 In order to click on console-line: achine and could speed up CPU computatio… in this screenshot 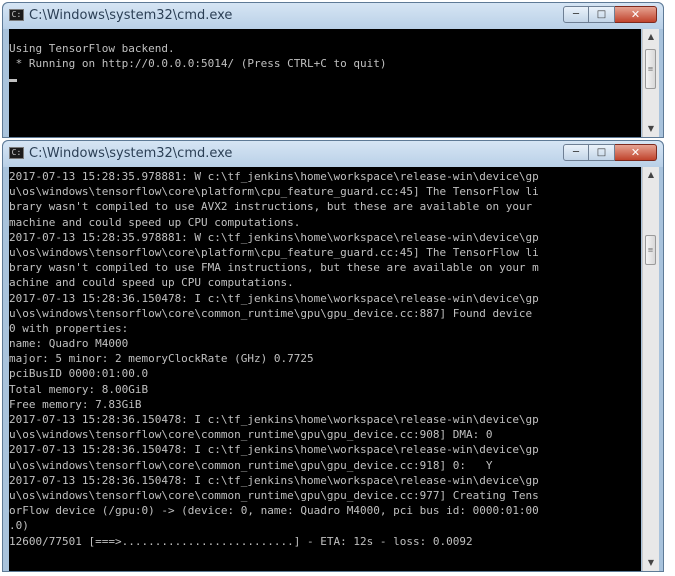, I will do `click(151, 283)`.